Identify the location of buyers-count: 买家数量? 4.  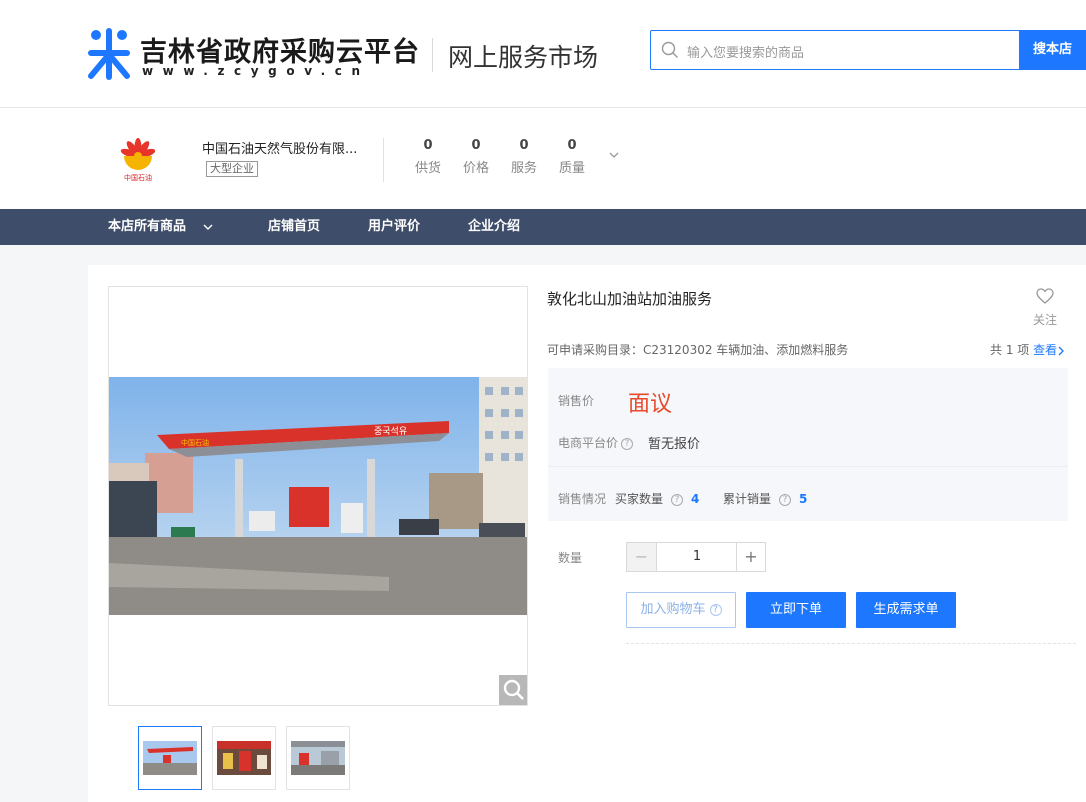
(657, 498).